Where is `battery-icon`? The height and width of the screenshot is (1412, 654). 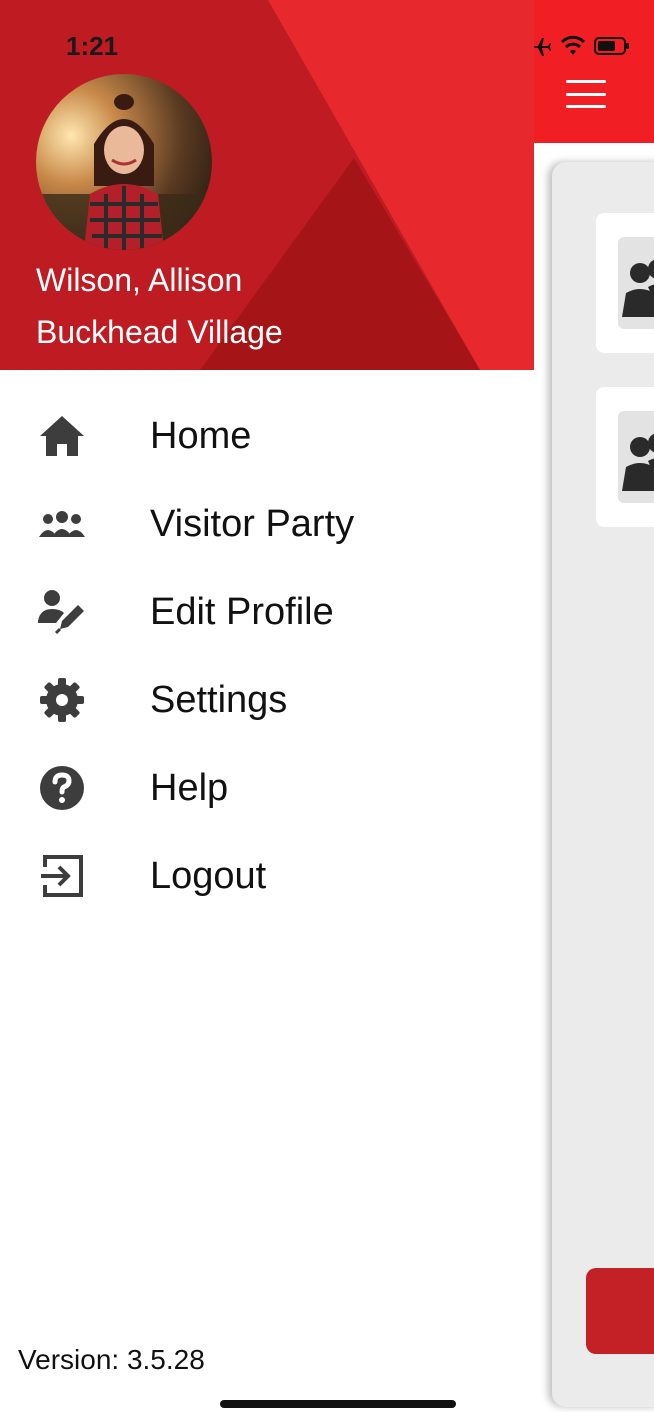
battery-icon is located at coordinates (611, 46).